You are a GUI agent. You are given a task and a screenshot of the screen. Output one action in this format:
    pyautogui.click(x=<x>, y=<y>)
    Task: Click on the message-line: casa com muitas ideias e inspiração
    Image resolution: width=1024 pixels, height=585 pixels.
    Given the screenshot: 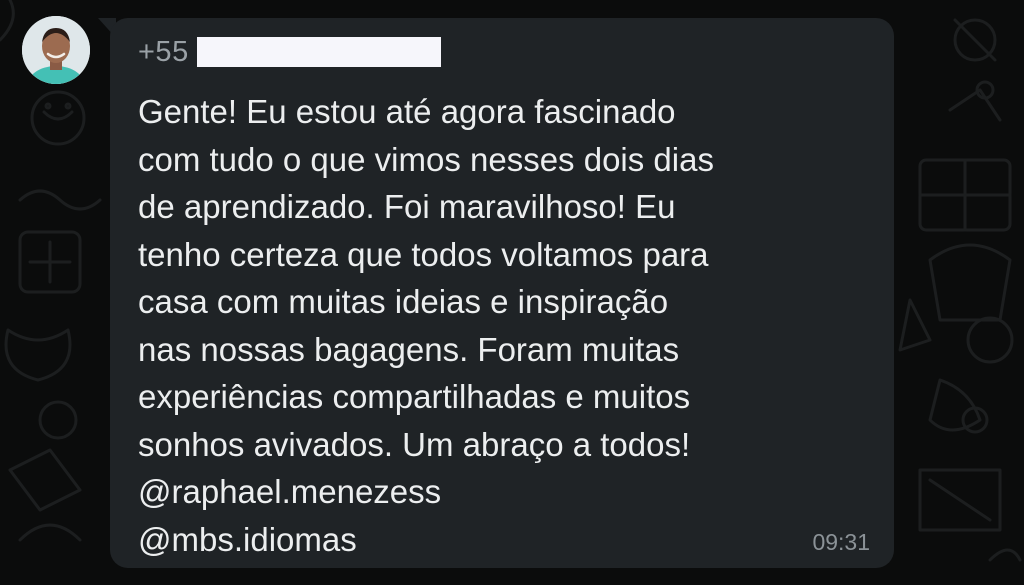 What is the action you would take?
    pyautogui.click(x=403, y=301)
    